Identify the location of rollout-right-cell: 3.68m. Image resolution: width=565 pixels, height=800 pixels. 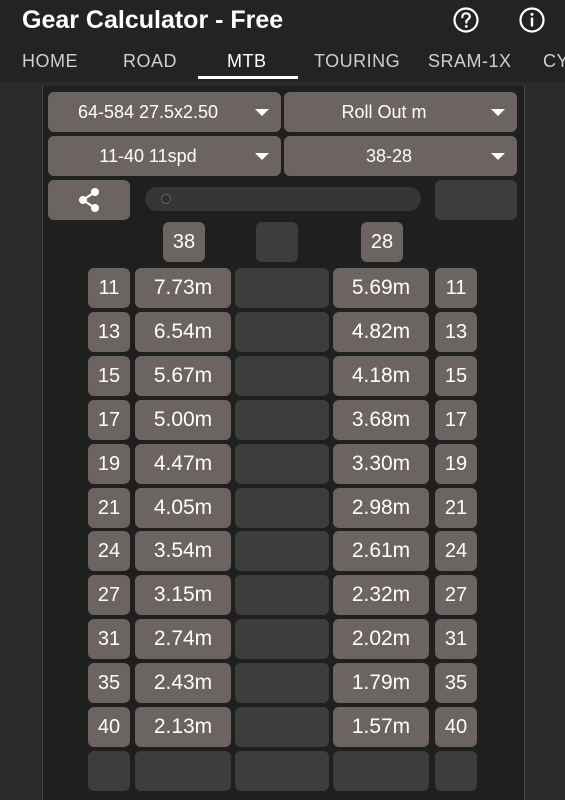
(381, 420).